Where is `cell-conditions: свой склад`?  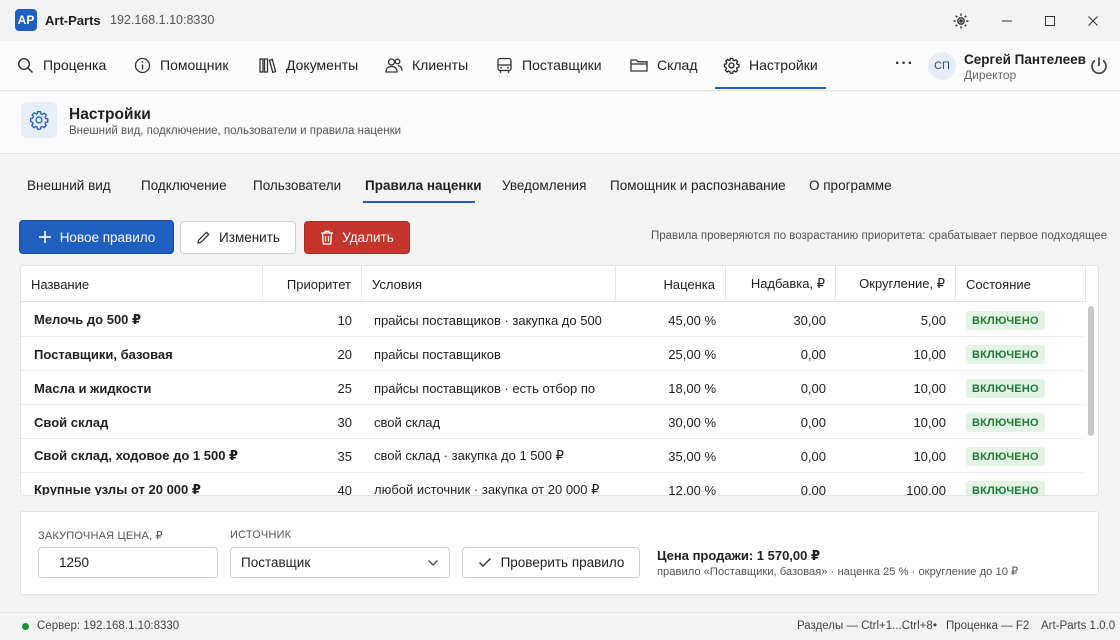
cell-conditions: свой склад is located at coordinates (407, 422).